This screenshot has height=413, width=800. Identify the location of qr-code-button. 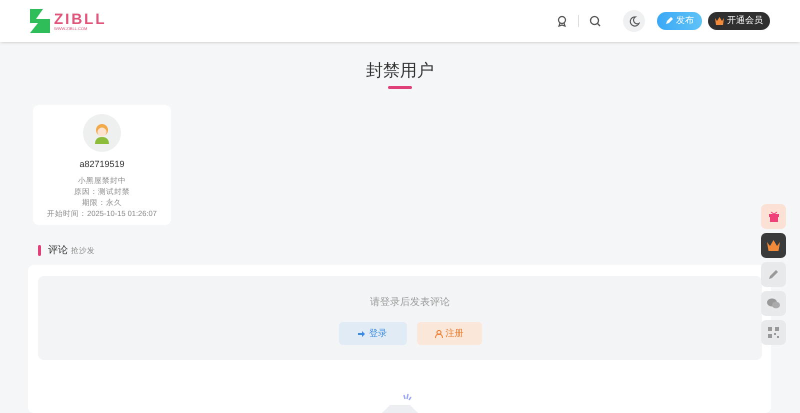
(773, 332).